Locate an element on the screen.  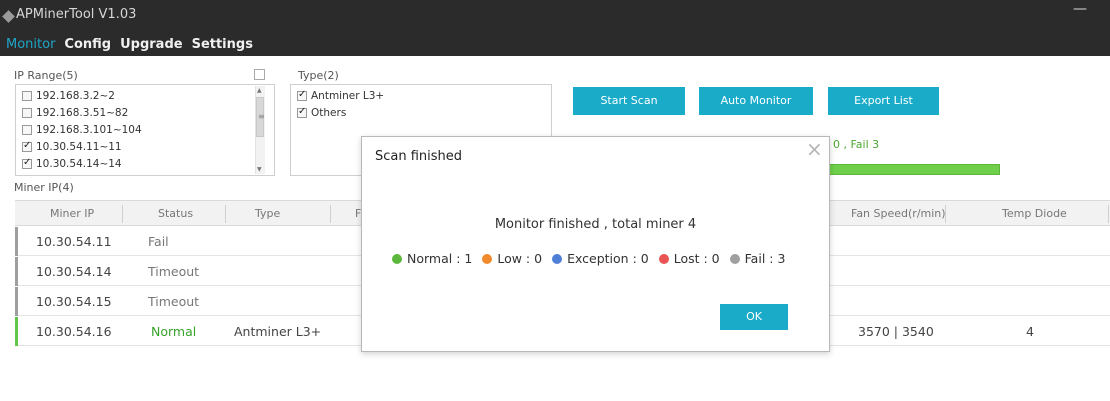
column-header: Temp Diode is located at coordinates (1034, 213).